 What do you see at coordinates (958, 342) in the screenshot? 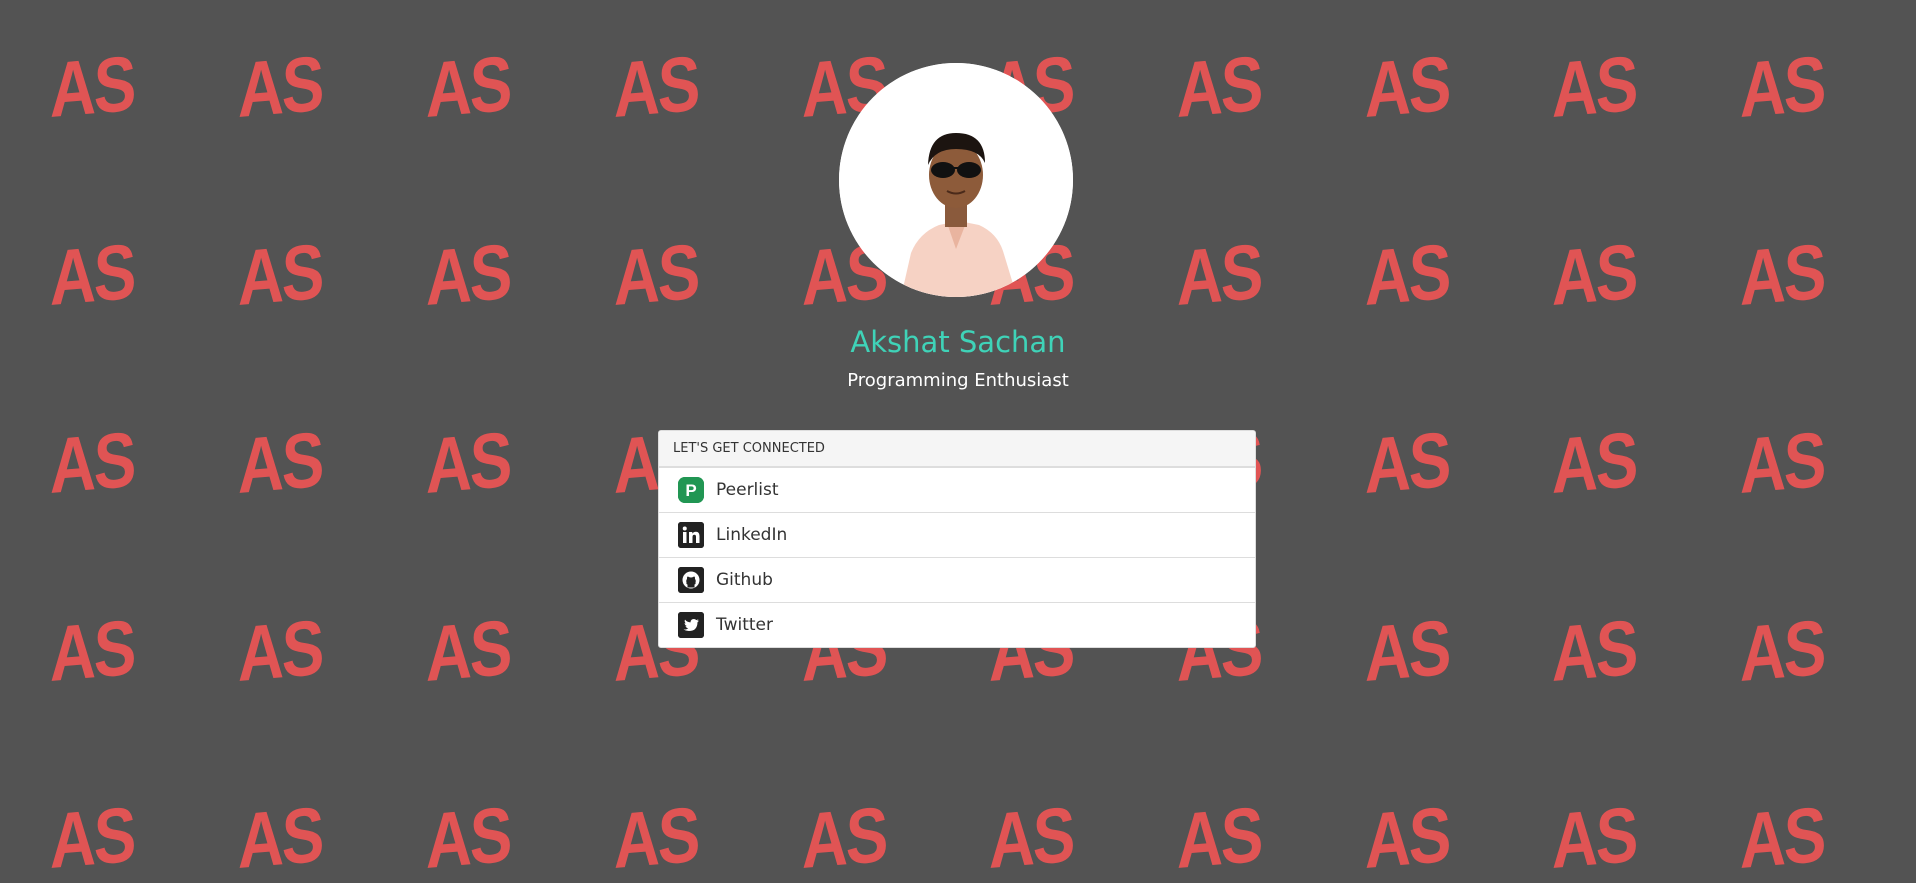
I see `profile-name: Akshat Sachan` at bounding box center [958, 342].